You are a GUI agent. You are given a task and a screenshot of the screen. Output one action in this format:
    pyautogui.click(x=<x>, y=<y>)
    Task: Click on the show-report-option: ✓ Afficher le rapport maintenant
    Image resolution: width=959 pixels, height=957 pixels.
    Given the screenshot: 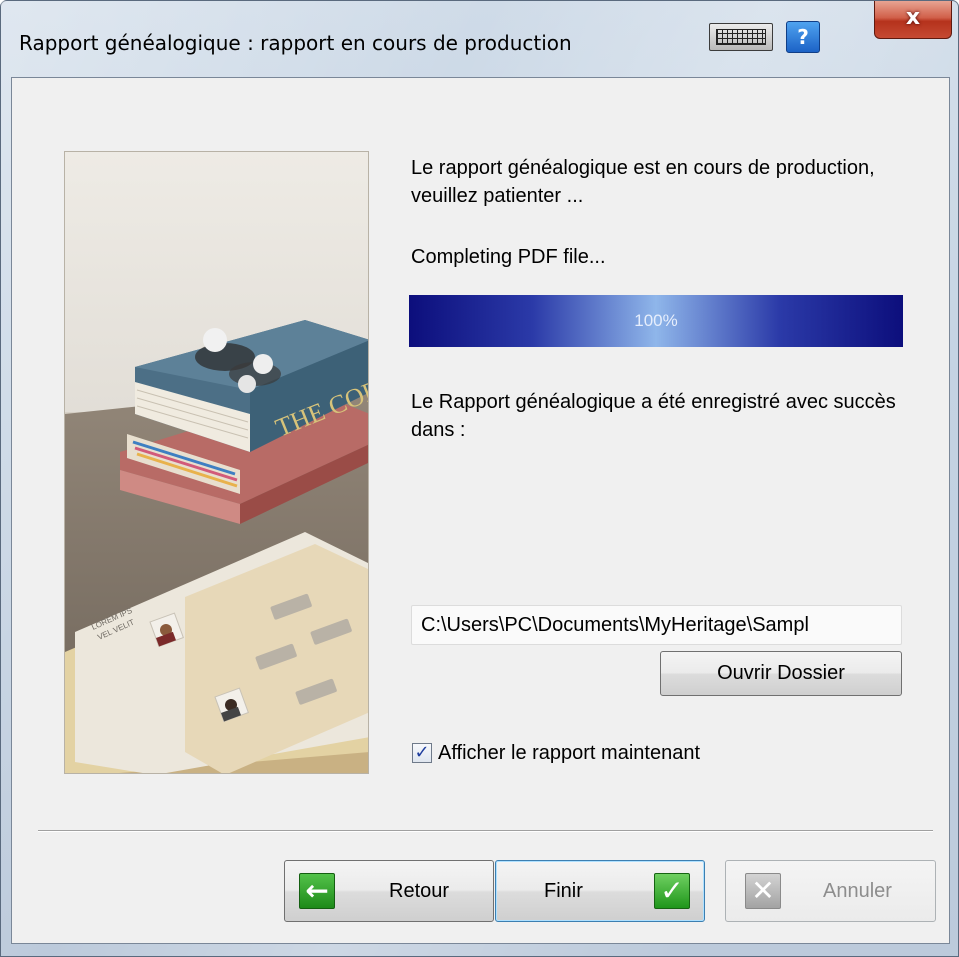 What is the action you would take?
    pyautogui.click(x=556, y=753)
    